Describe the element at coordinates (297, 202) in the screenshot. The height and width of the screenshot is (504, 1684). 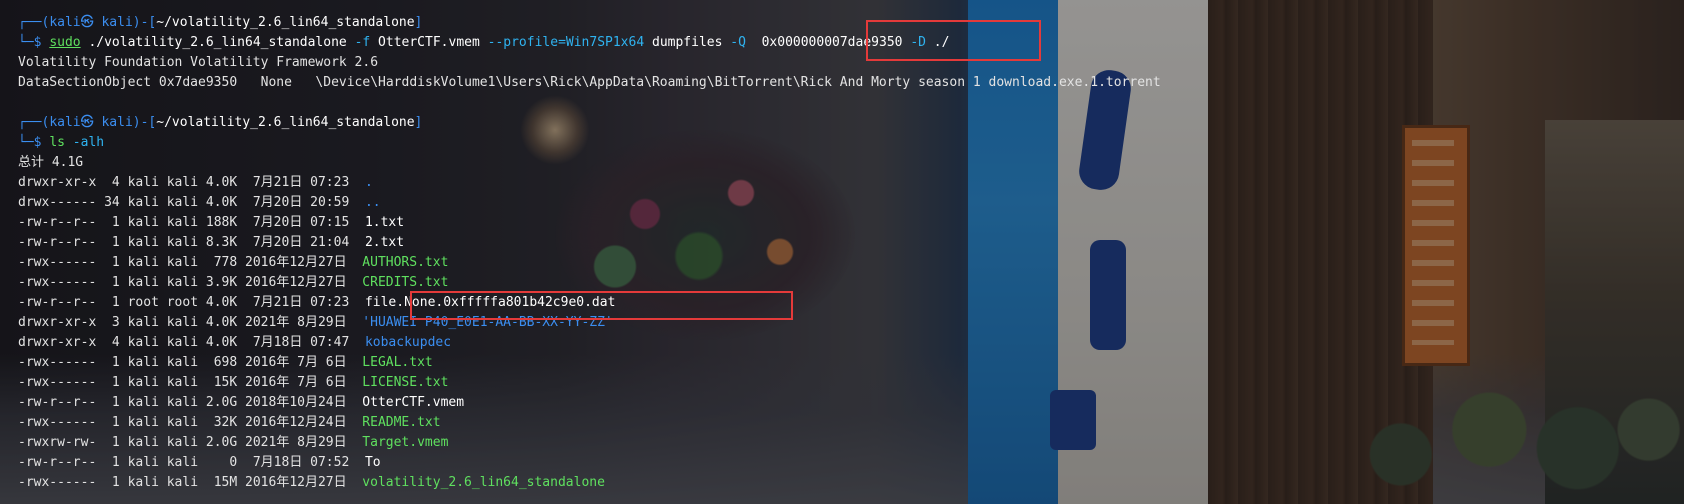
I see `ls-date: 7月20日 20:59` at that location.